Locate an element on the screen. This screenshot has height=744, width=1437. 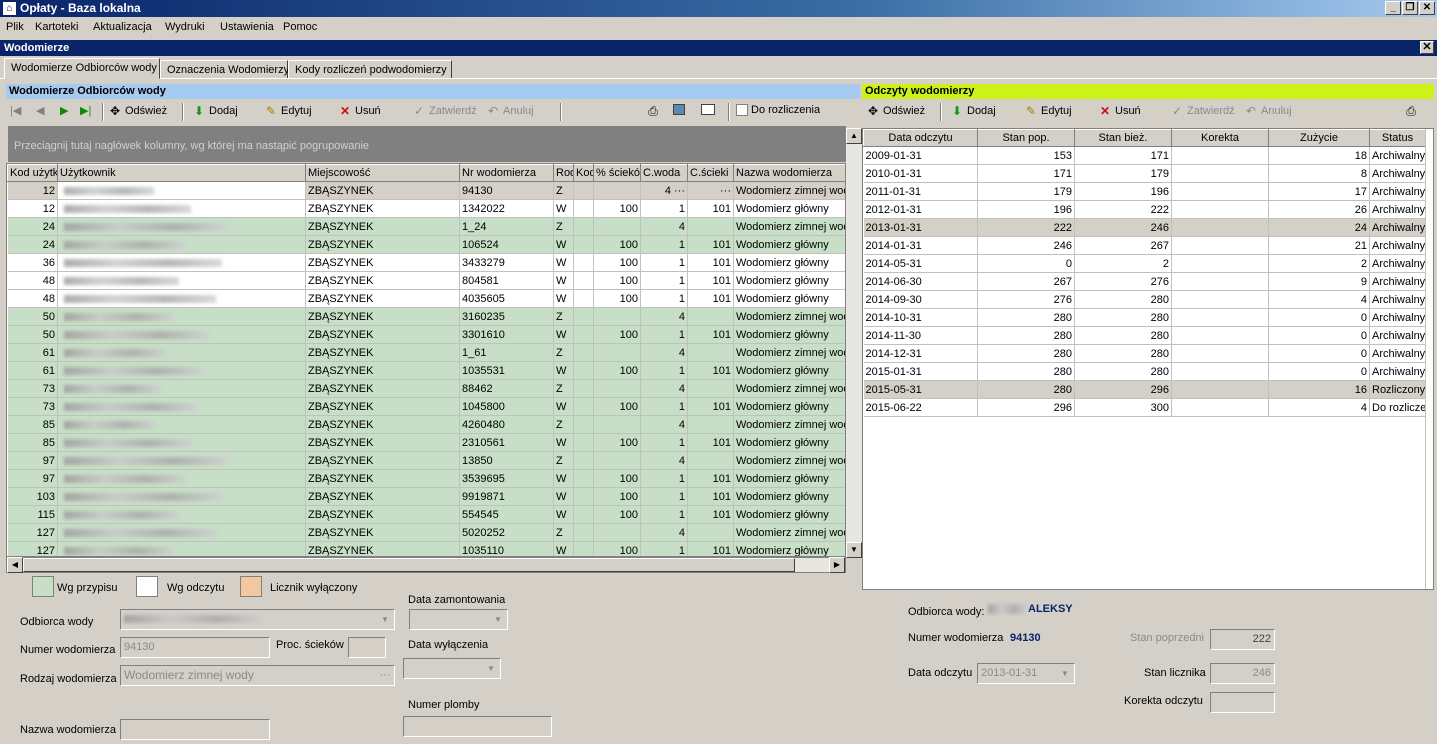
menu-ustawienia: Ustawienia is located at coordinates (247, 27).